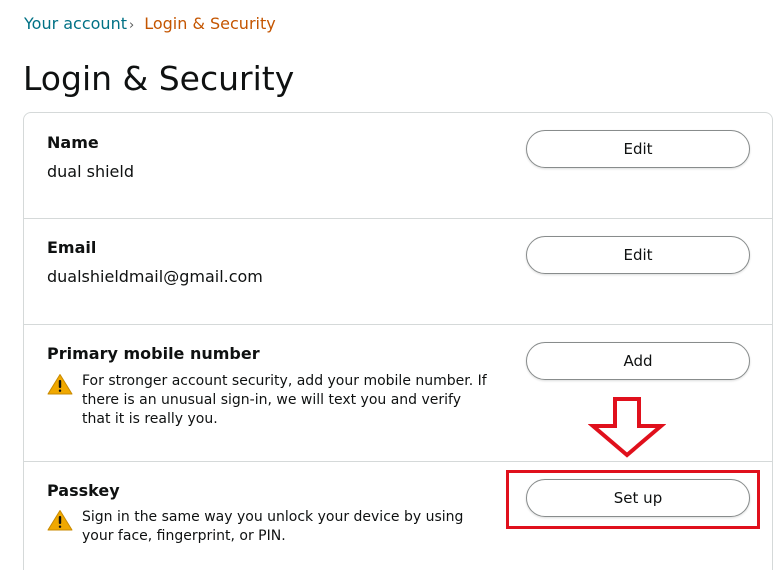 The height and width of the screenshot is (570, 784). What do you see at coordinates (90, 171) in the screenshot?
I see `name-value: dual shield` at bounding box center [90, 171].